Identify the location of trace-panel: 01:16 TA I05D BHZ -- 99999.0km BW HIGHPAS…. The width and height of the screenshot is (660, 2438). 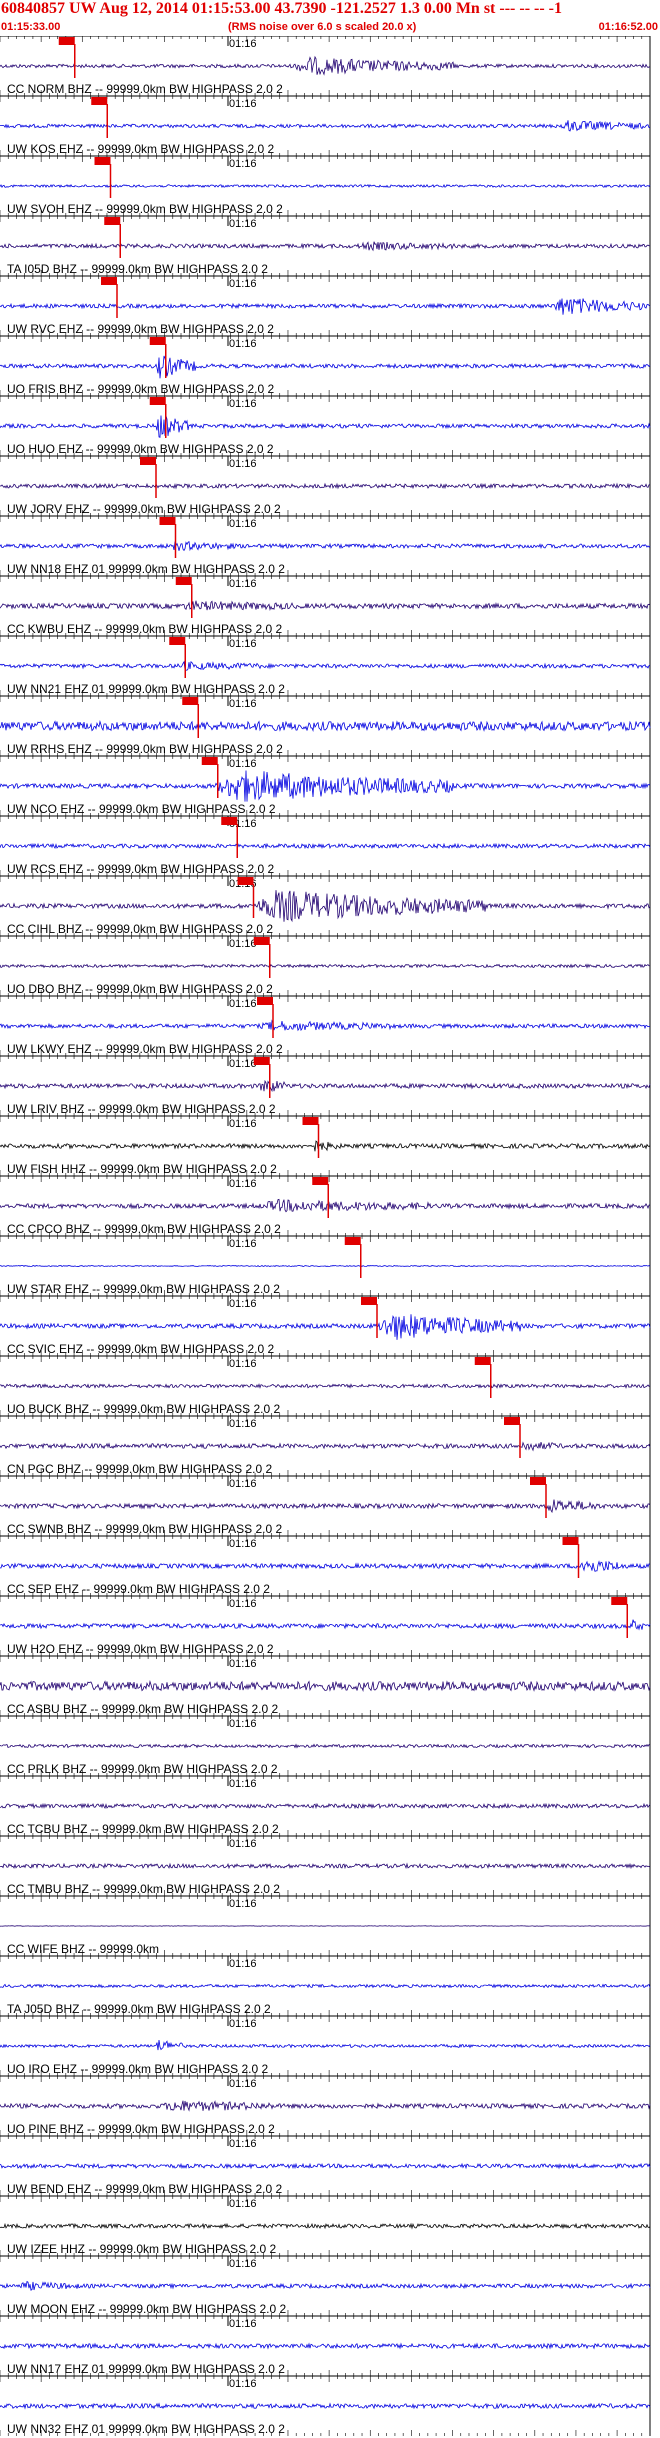
(325, 245).